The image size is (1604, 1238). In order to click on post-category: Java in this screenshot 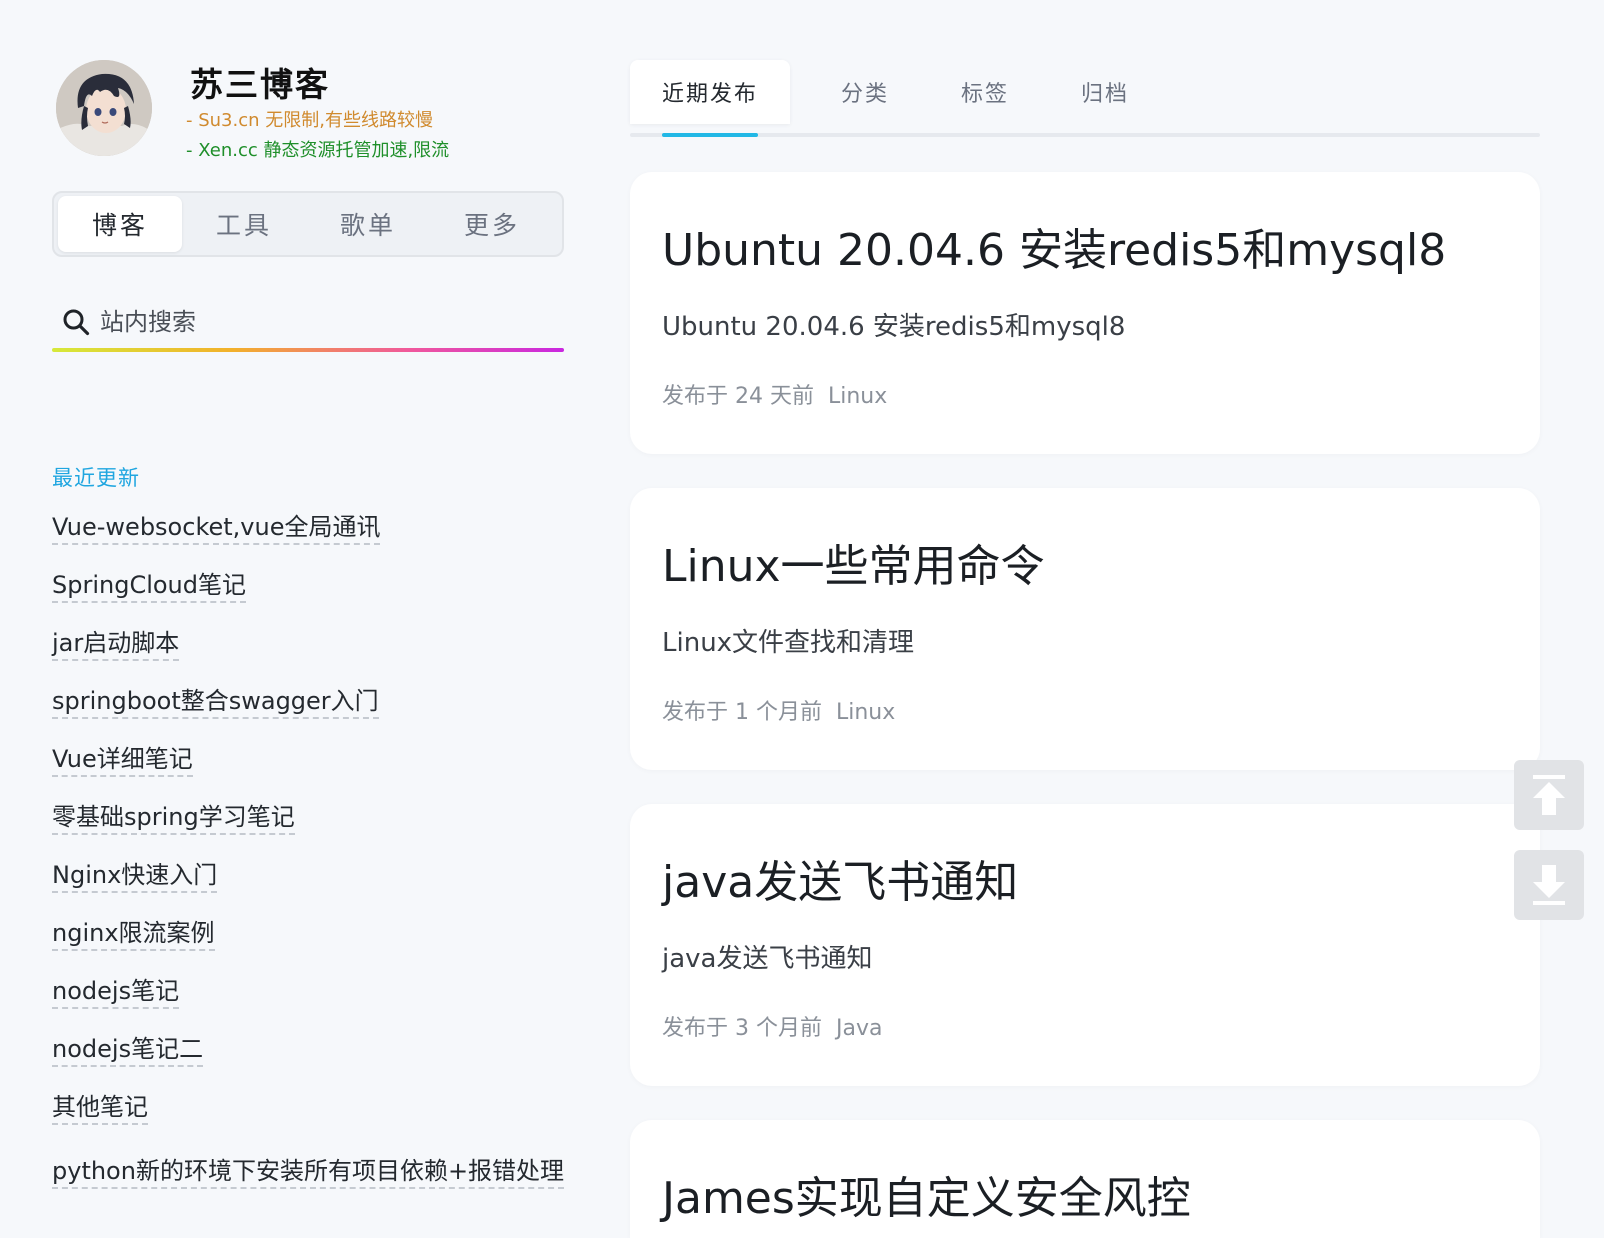, I will do `click(859, 1028)`.